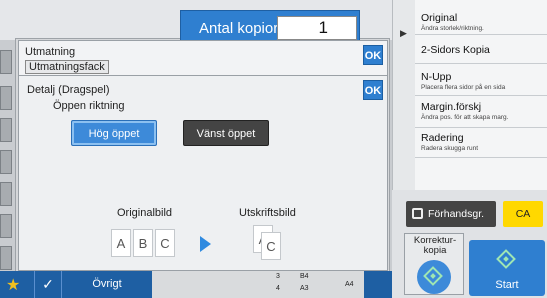 The height and width of the screenshot is (298, 547). Describe the element at coordinates (165, 243) in the screenshot. I see `original-page: C` at that location.